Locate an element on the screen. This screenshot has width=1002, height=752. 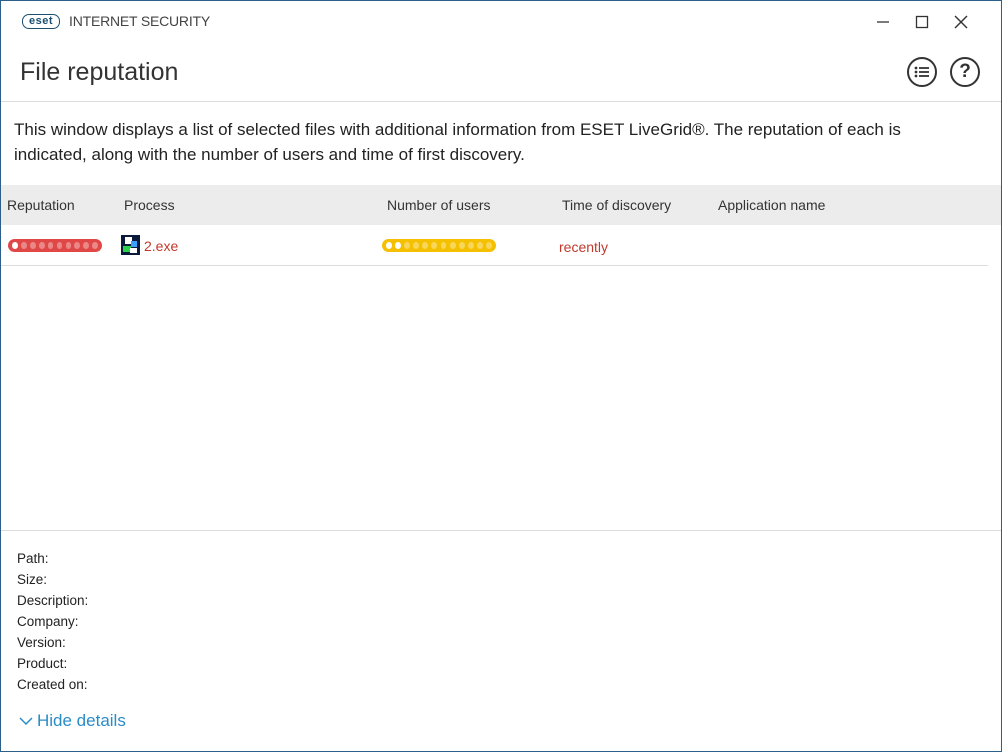
process-file-icon is located at coordinates (130, 245).